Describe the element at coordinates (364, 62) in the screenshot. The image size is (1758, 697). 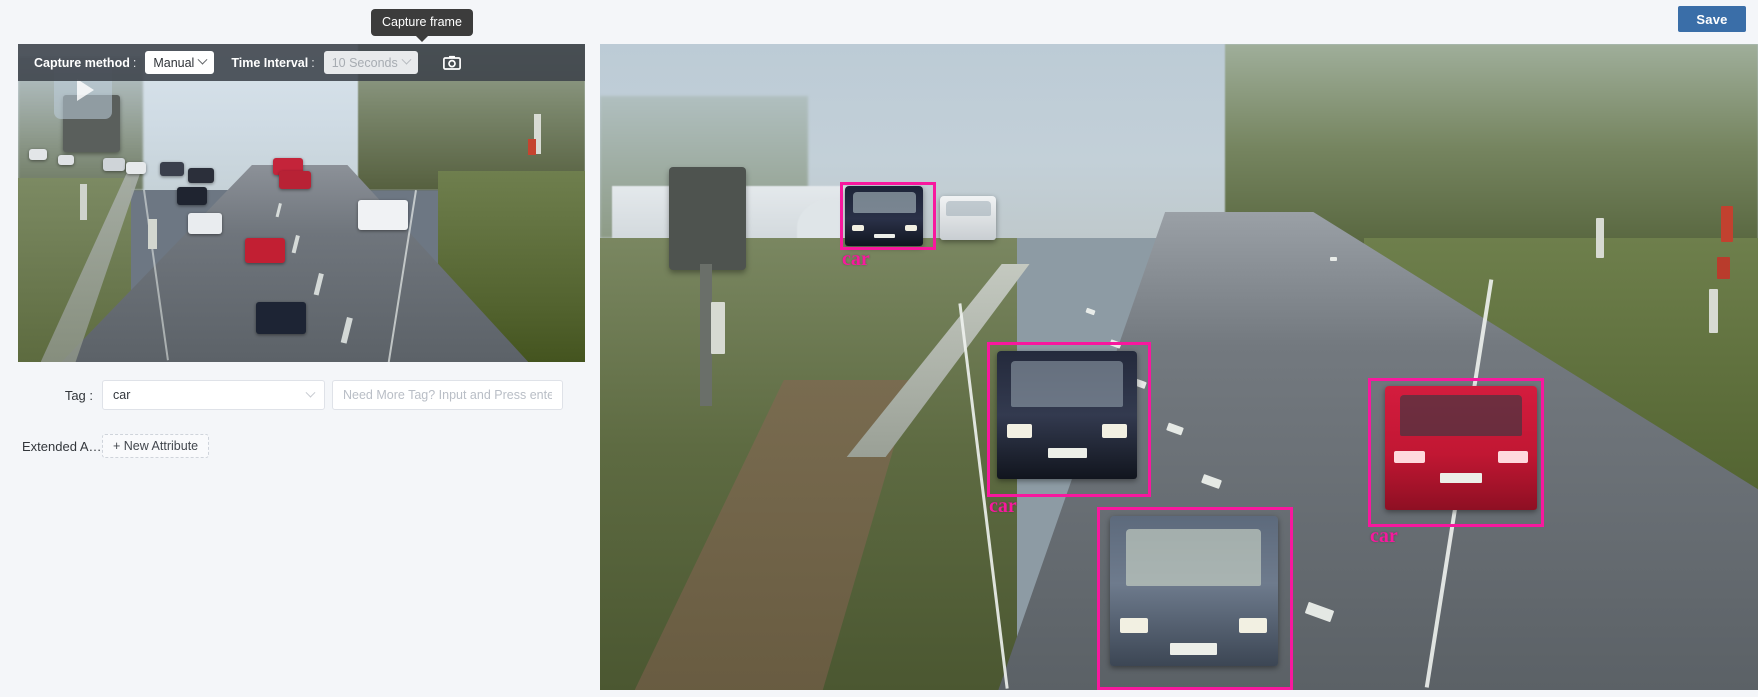
I see `time-interval-value: 10 Seconds` at that location.